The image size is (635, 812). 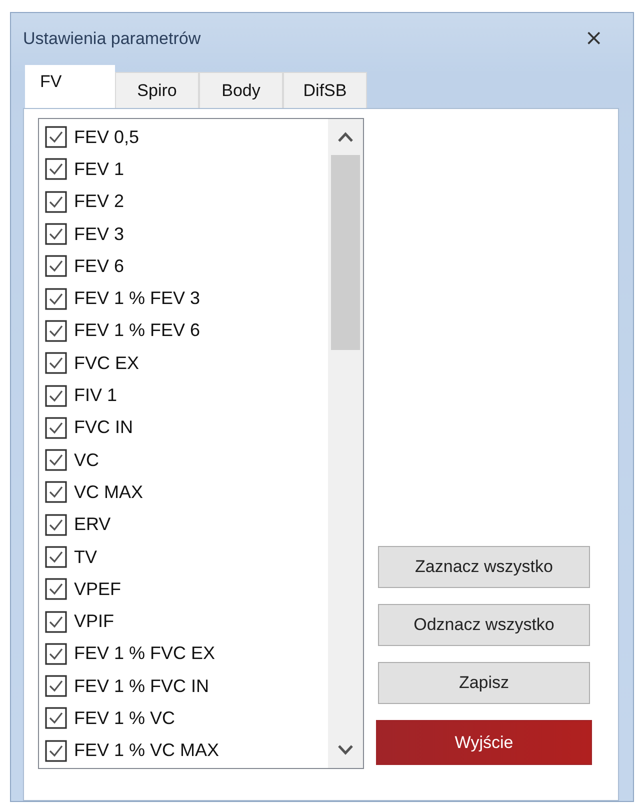 What do you see at coordinates (145, 653) in the screenshot?
I see `item-label: FEV 1 % FVC EX` at bounding box center [145, 653].